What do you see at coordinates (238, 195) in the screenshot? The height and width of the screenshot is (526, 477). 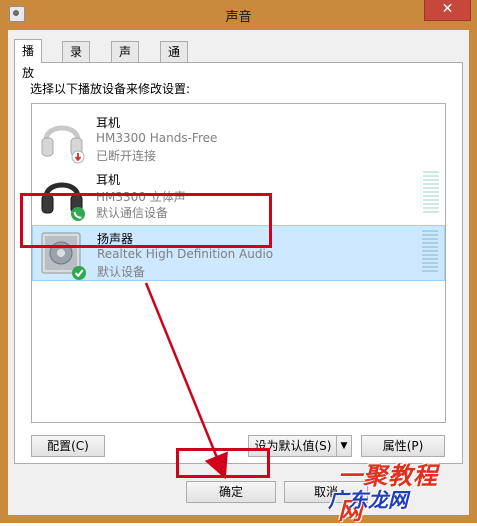 I see `device-item-headphones-stereo: 耳机 HM3300 立体声 默认通信设备` at bounding box center [238, 195].